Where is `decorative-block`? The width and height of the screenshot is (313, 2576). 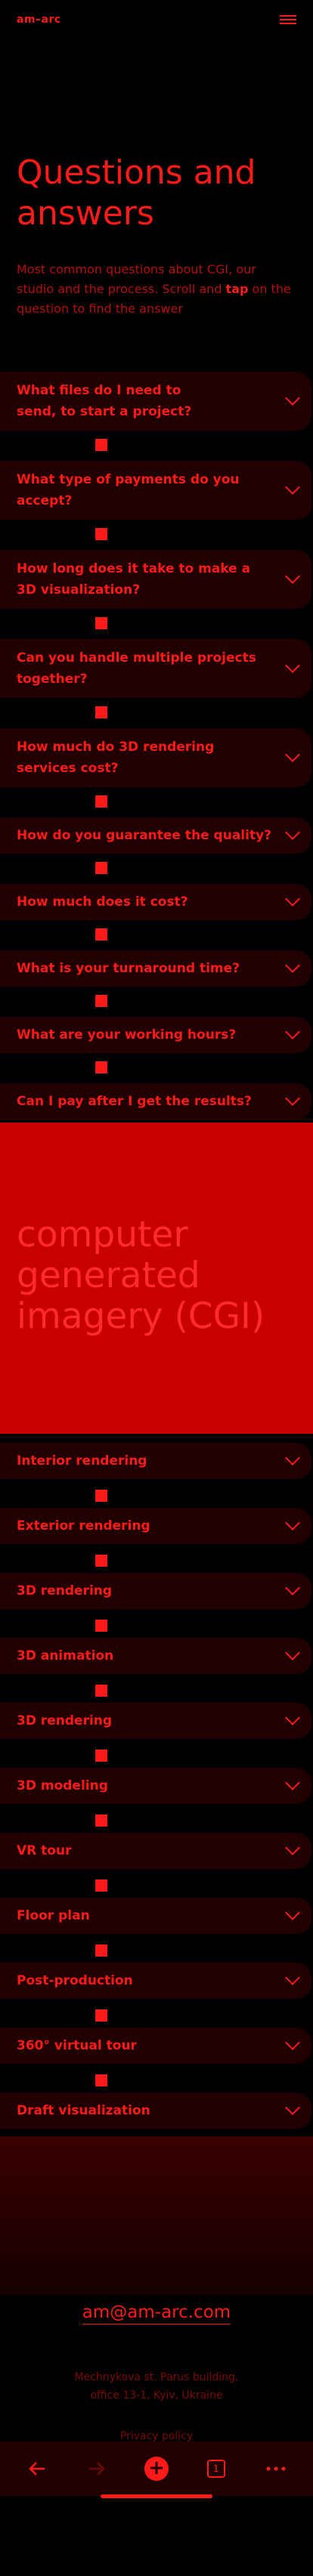 decorative-block is located at coordinates (156, 2215).